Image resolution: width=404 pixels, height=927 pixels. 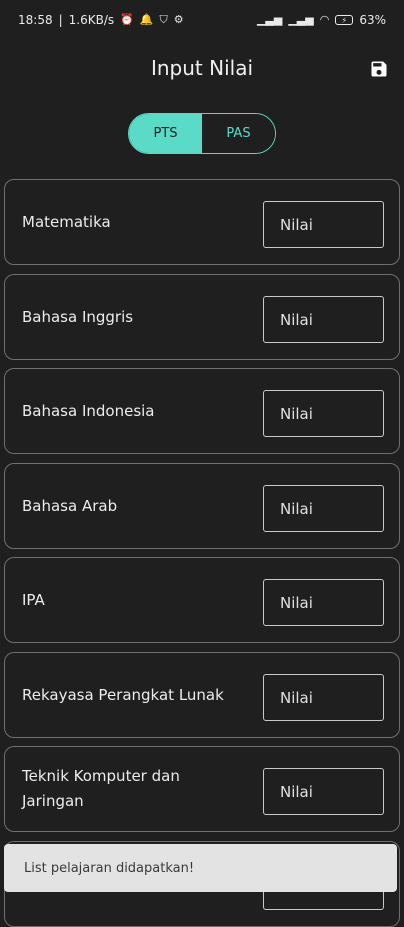 I want to click on list-item: Rekayasa Perangkat Lunak, so click(x=202, y=695).